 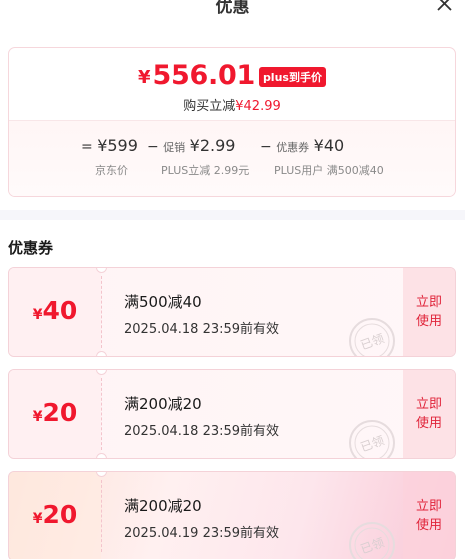 I want to click on breakdown-value: ¥40, so click(x=329, y=145).